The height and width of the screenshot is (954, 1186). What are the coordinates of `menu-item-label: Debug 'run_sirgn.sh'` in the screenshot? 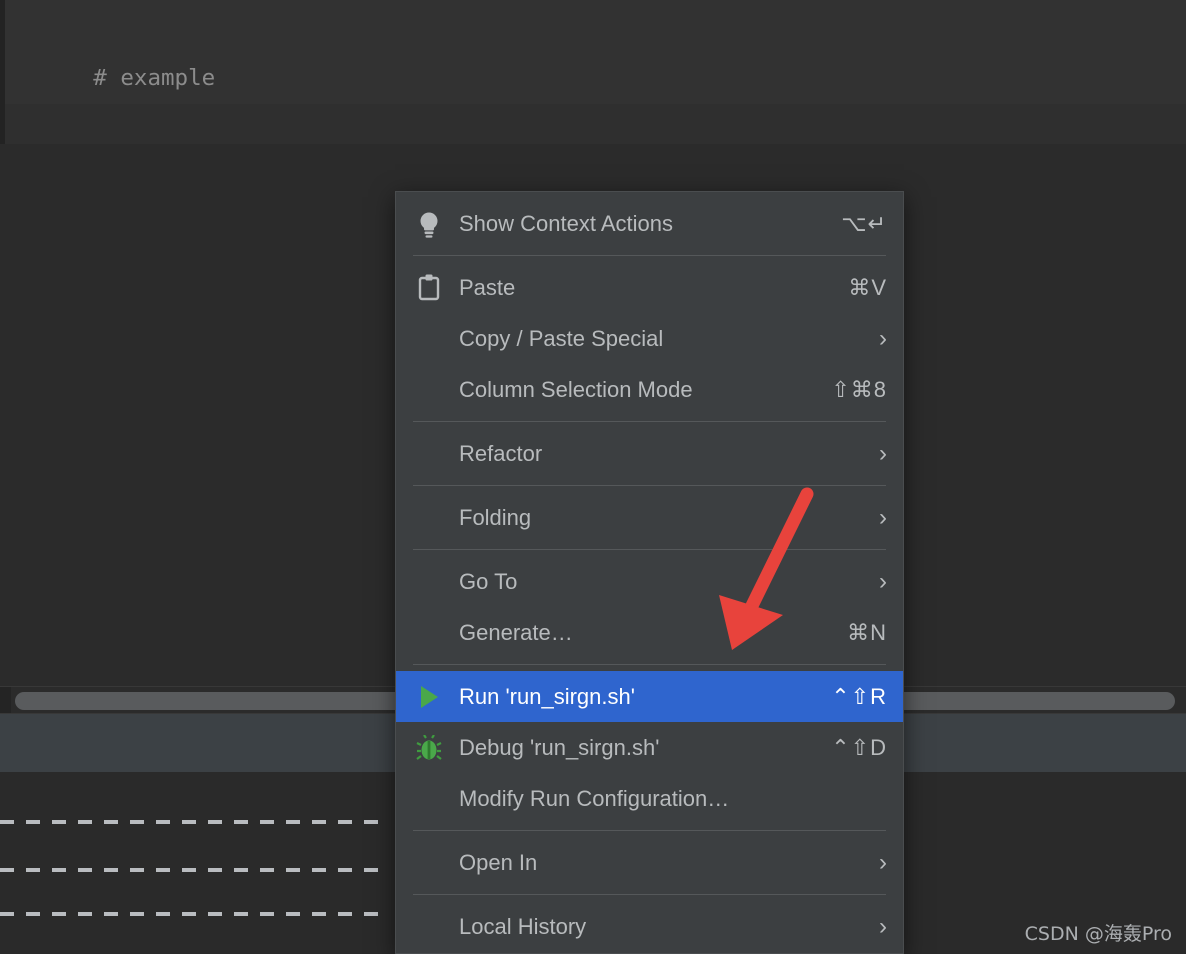 It's located at (559, 747).